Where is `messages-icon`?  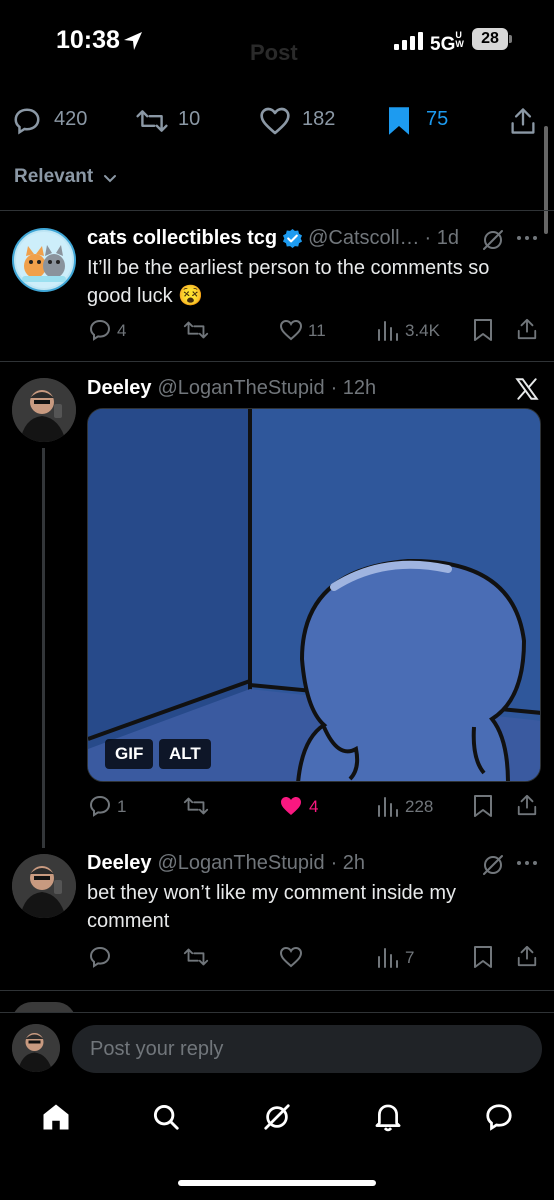 messages-icon is located at coordinates (499, 1117).